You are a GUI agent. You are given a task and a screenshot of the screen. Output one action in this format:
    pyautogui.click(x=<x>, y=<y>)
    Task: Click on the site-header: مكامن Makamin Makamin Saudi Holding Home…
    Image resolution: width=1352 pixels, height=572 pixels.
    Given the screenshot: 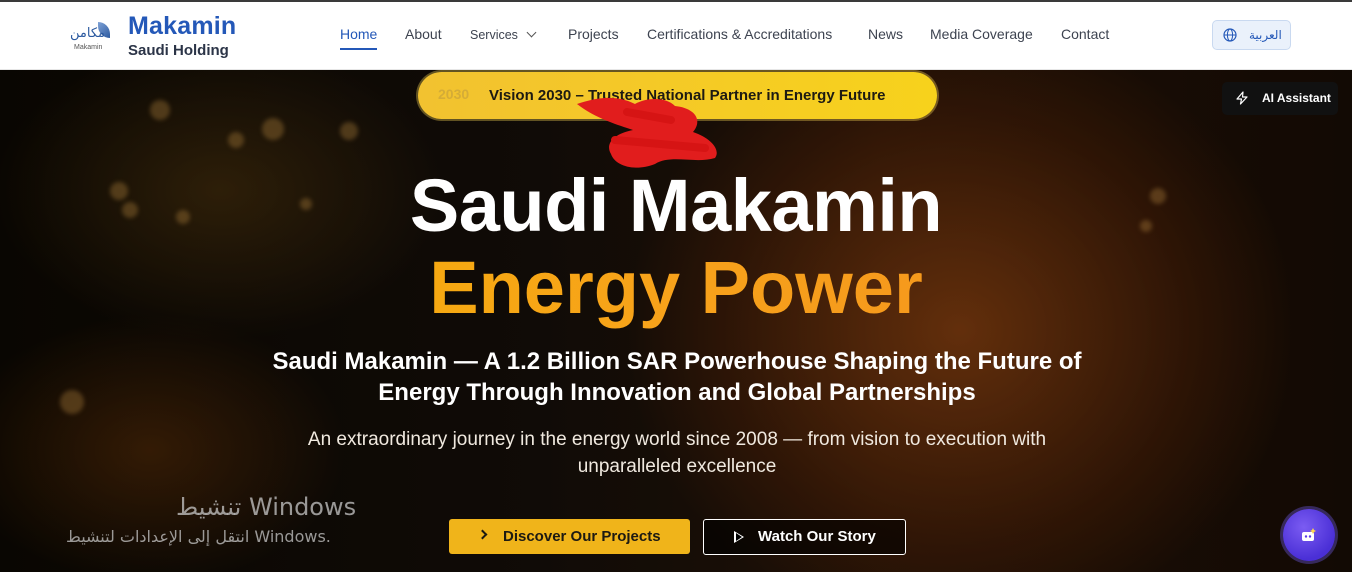 What is the action you would take?
    pyautogui.click(x=676, y=36)
    